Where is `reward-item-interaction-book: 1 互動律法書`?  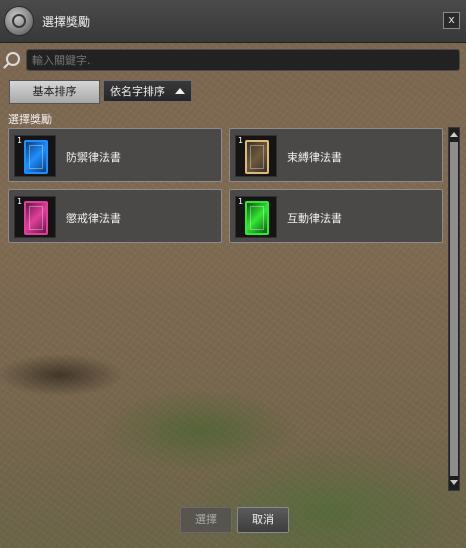 reward-item-interaction-book: 1 互動律法書 is located at coordinates (336, 216).